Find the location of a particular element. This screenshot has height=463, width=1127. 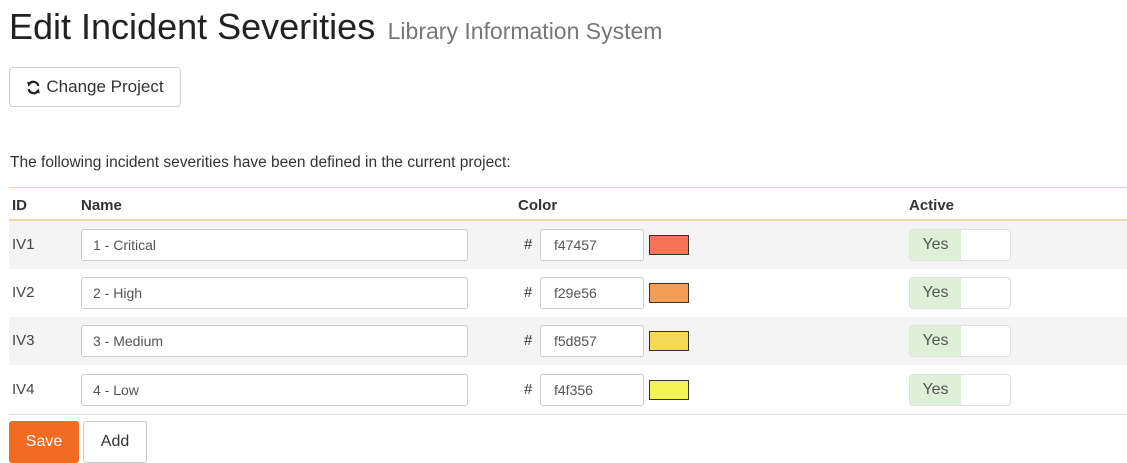

change-project-button: Change Project is located at coordinates (95, 87).